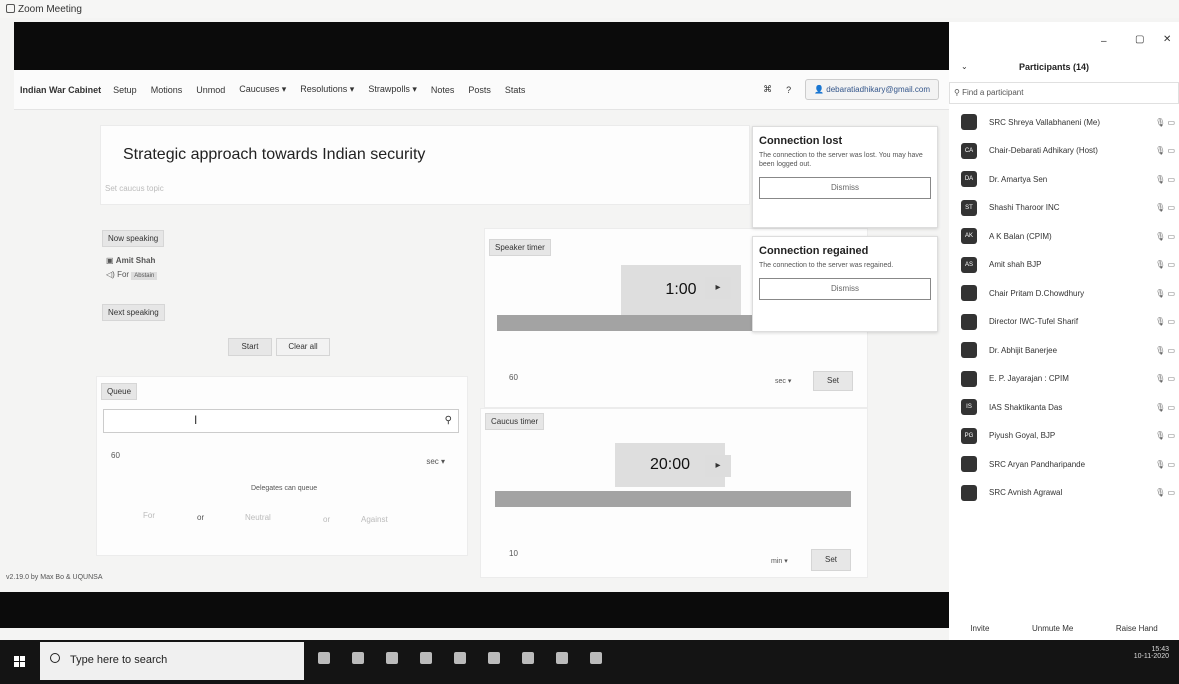  I want to click on queue-unit-select: sec ▾, so click(435, 461).